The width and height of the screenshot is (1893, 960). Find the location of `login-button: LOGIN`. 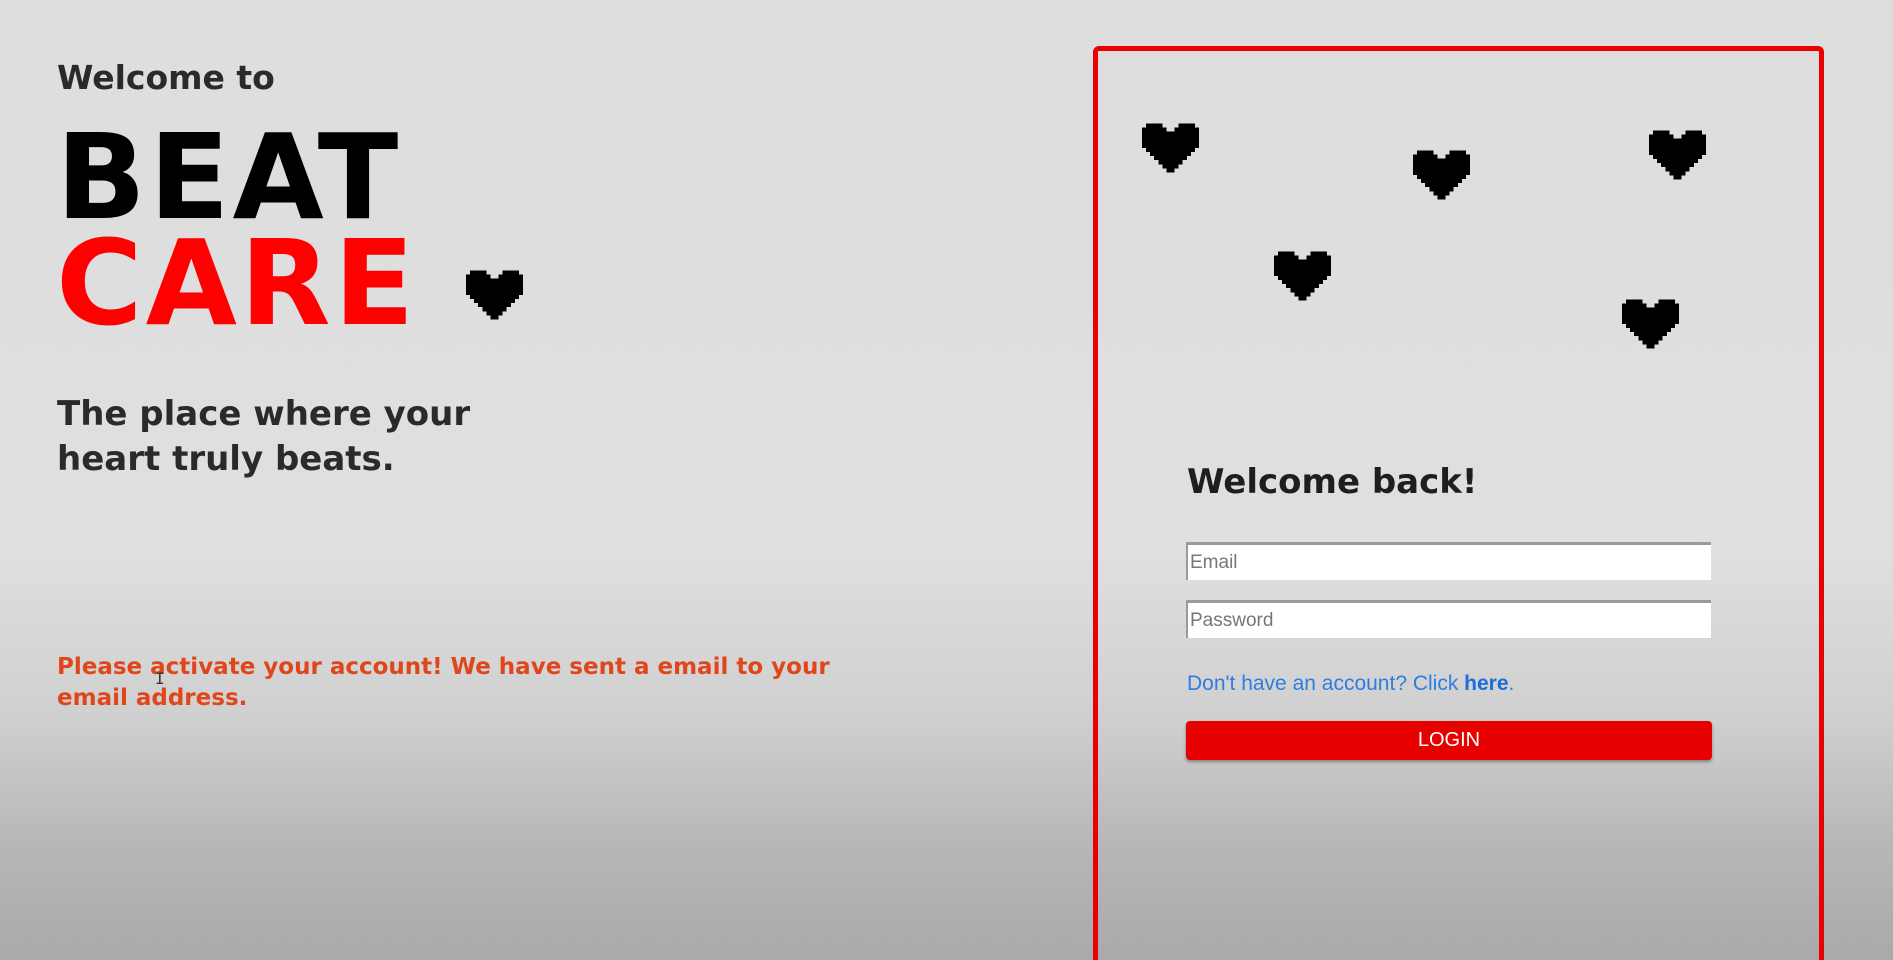

login-button: LOGIN is located at coordinates (1449, 740).